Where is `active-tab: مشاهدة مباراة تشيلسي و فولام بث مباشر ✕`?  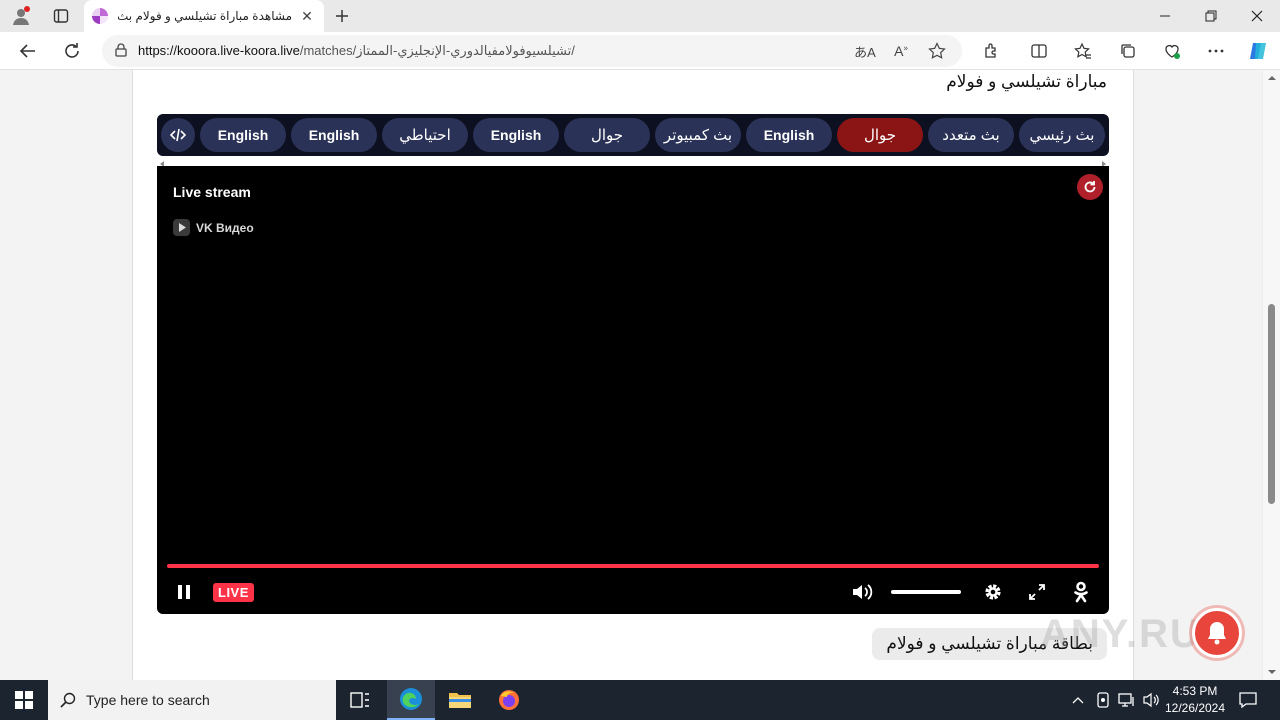 active-tab: مشاهدة مباراة تشيلسي و فولام بث مباشر ✕ is located at coordinates (204, 16).